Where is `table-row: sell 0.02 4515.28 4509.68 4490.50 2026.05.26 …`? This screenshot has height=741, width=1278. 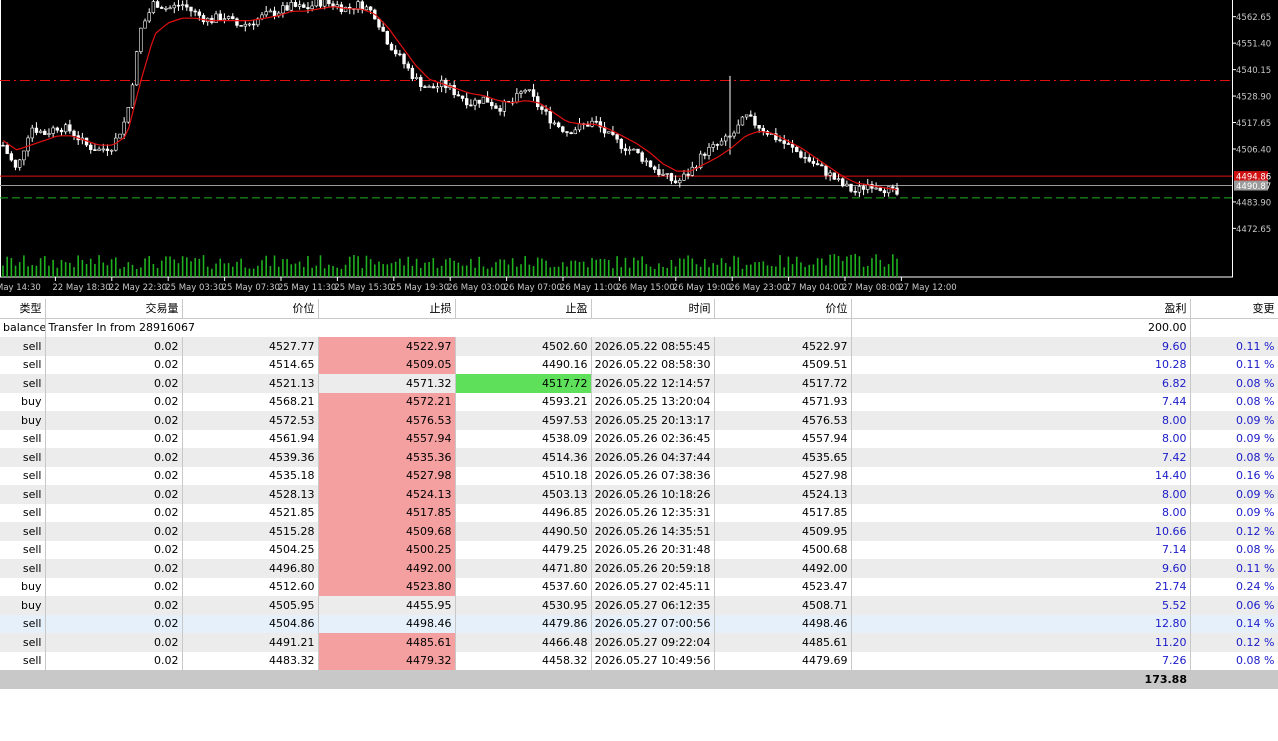 table-row: sell 0.02 4515.28 4509.68 4490.50 2026.05.26 … is located at coordinates (639, 531).